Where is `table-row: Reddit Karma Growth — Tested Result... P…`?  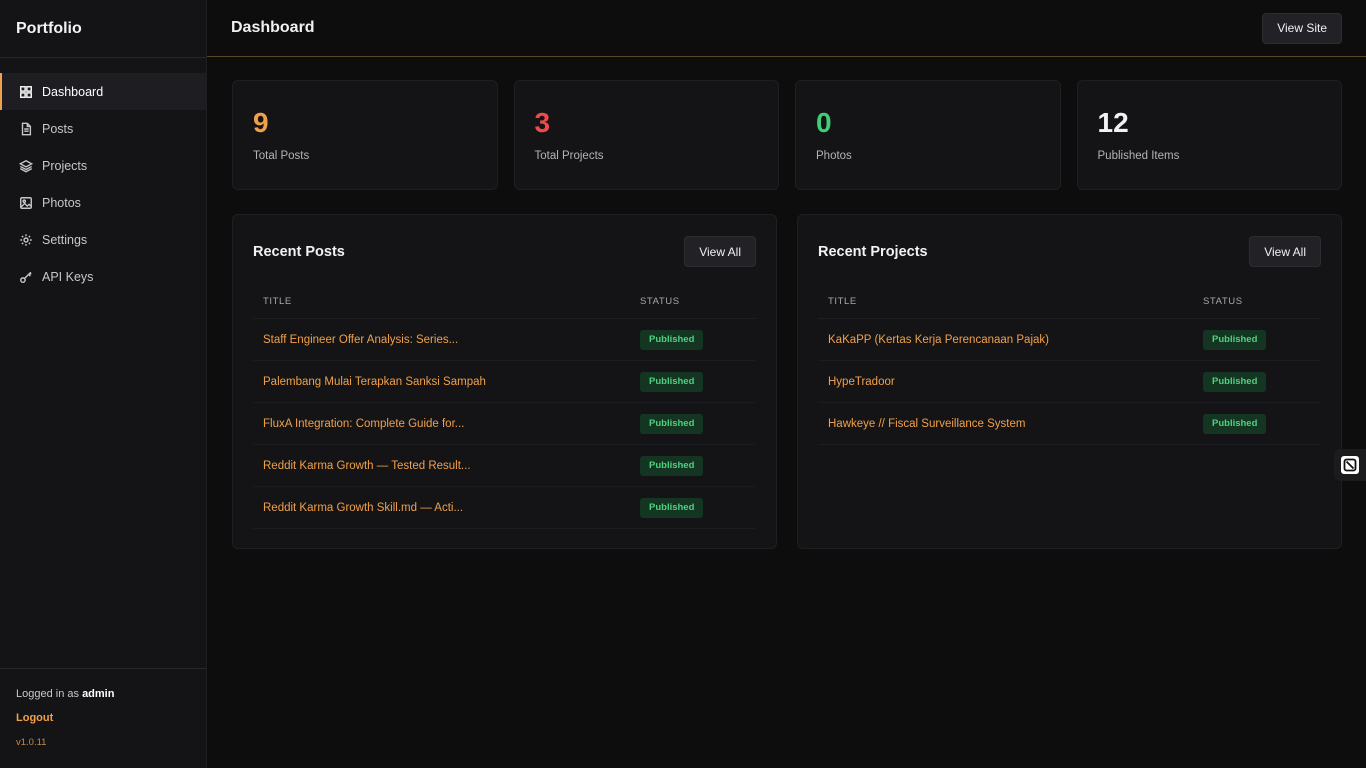 table-row: Reddit Karma Growth — Tested Result... P… is located at coordinates (504, 466).